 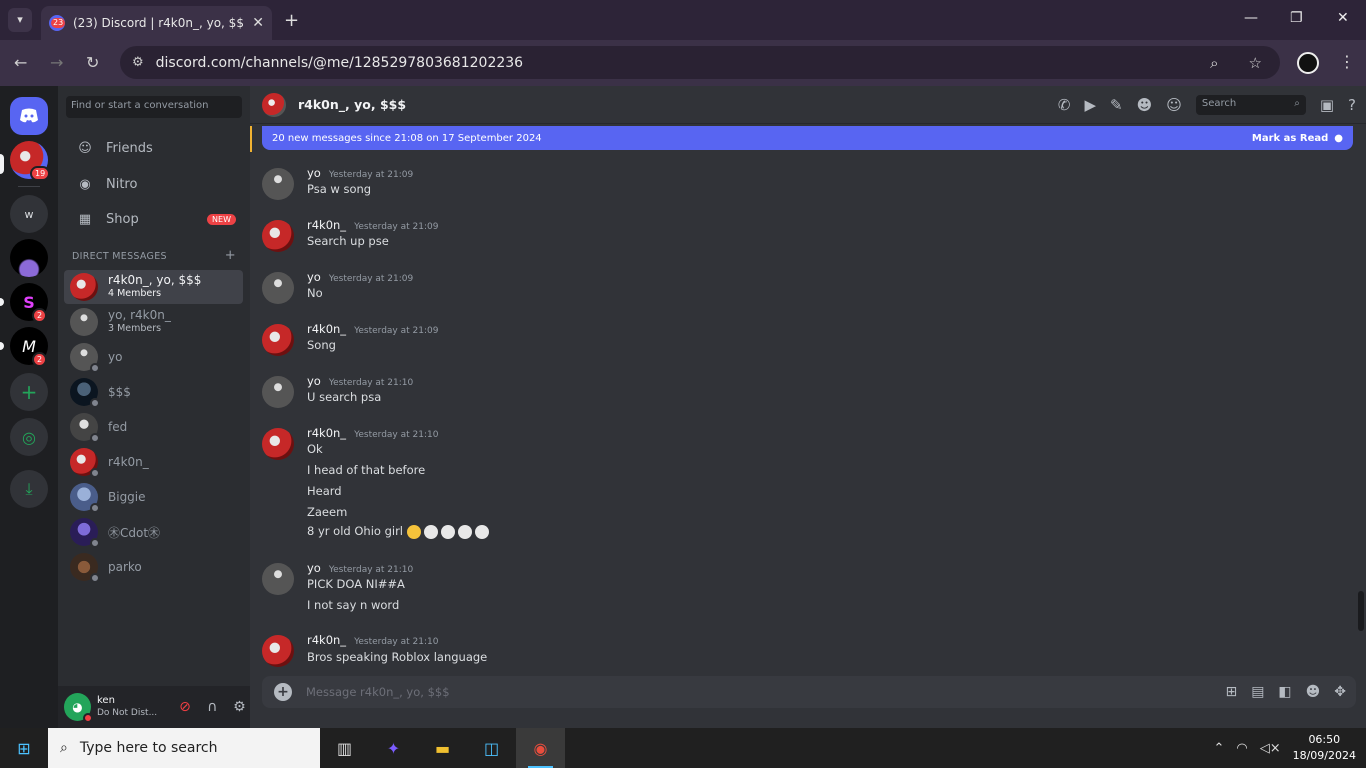 What do you see at coordinates (1347, 61) in the screenshot?
I see `chrome-menu-icon: ⋮` at bounding box center [1347, 61].